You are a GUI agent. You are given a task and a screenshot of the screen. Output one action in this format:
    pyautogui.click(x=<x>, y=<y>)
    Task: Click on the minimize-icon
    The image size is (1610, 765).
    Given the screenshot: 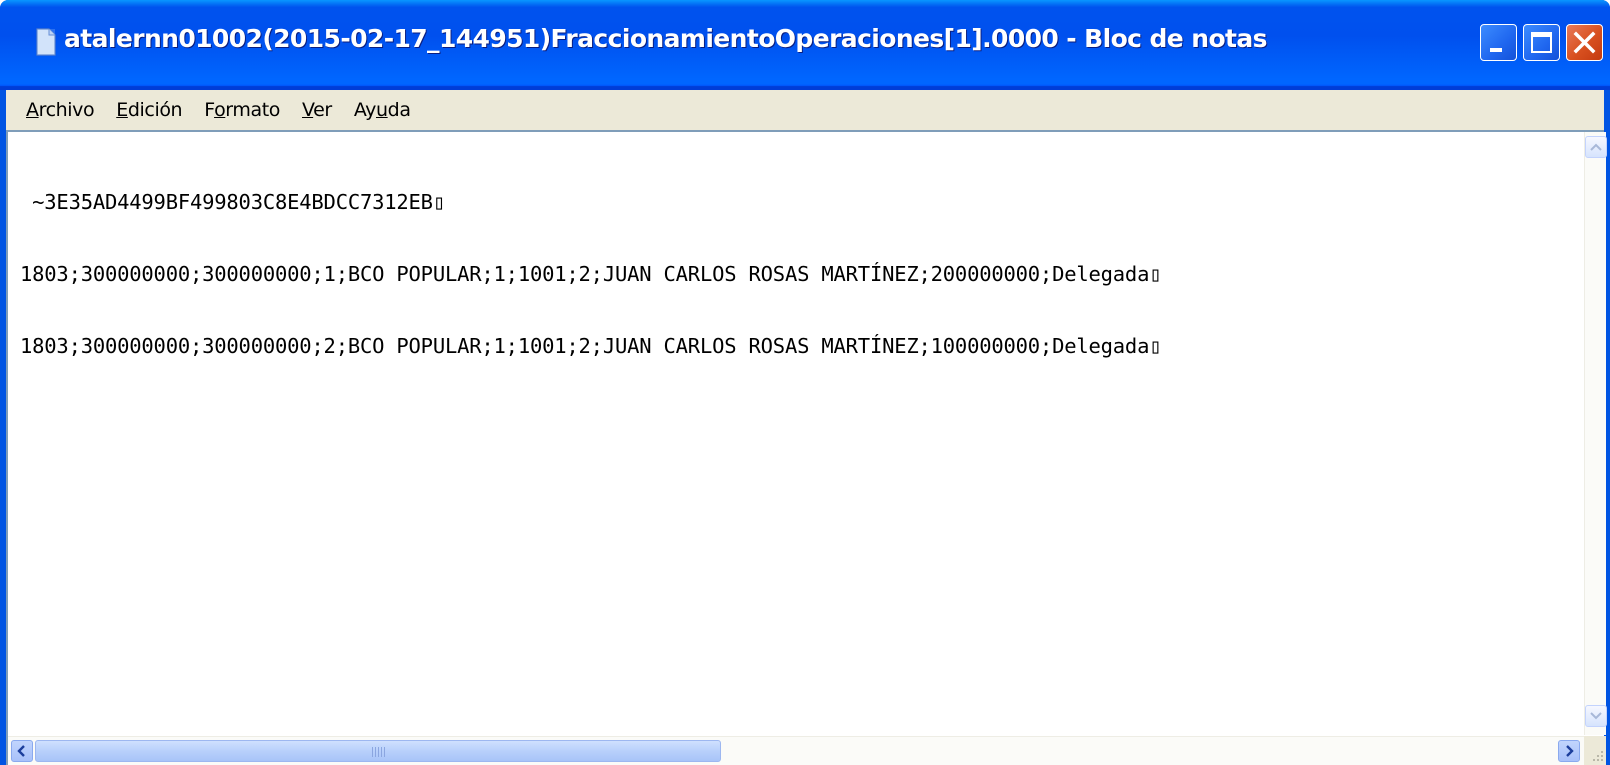 What is the action you would take?
    pyautogui.click(x=1496, y=50)
    